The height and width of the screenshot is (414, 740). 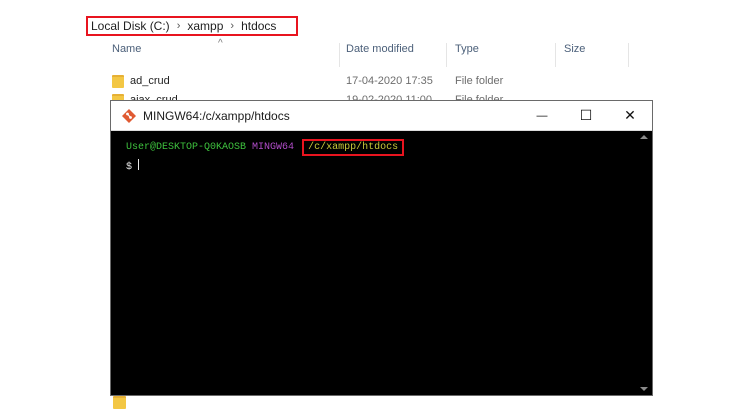 What do you see at coordinates (186, 147) in the screenshot?
I see `prompt-user: User@DESKTOP-Q0KAOSB` at bounding box center [186, 147].